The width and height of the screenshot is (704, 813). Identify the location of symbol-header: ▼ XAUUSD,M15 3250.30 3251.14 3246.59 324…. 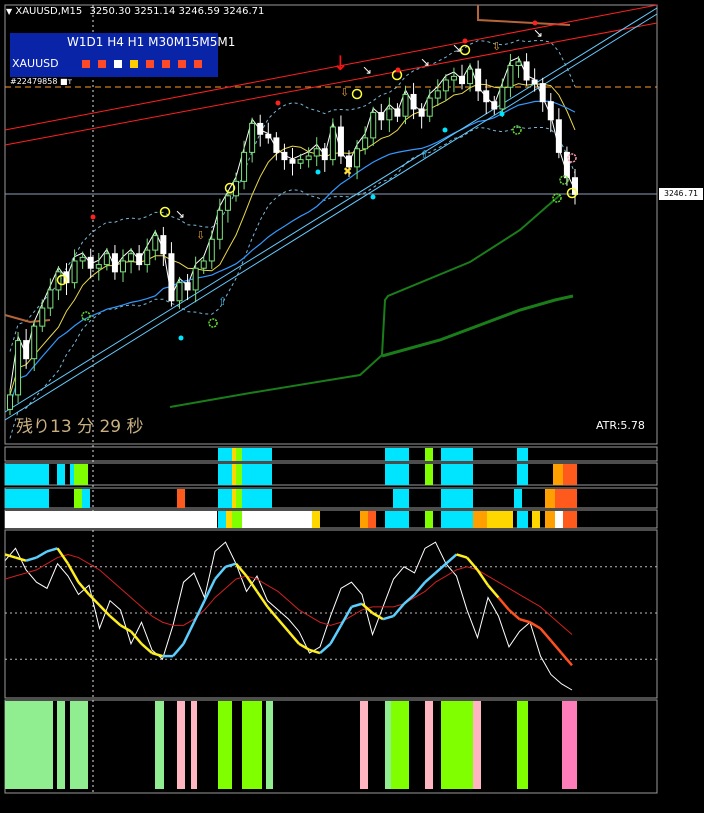
(135, 11).